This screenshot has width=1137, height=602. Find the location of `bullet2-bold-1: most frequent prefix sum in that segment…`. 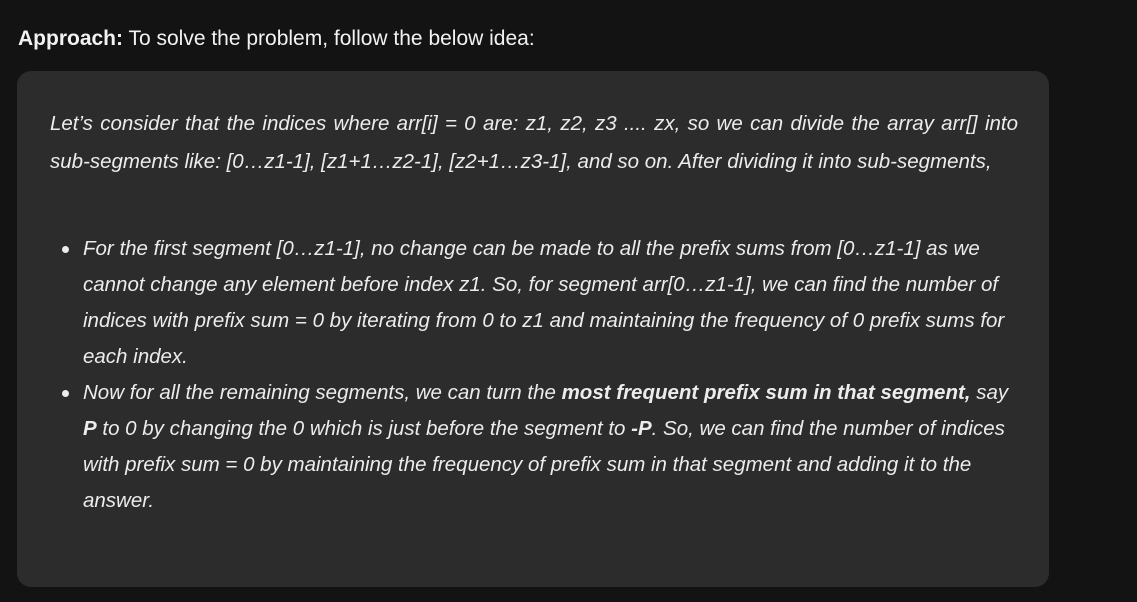

bullet2-bold-1: most frequent prefix sum in that segment… is located at coordinates (766, 392).